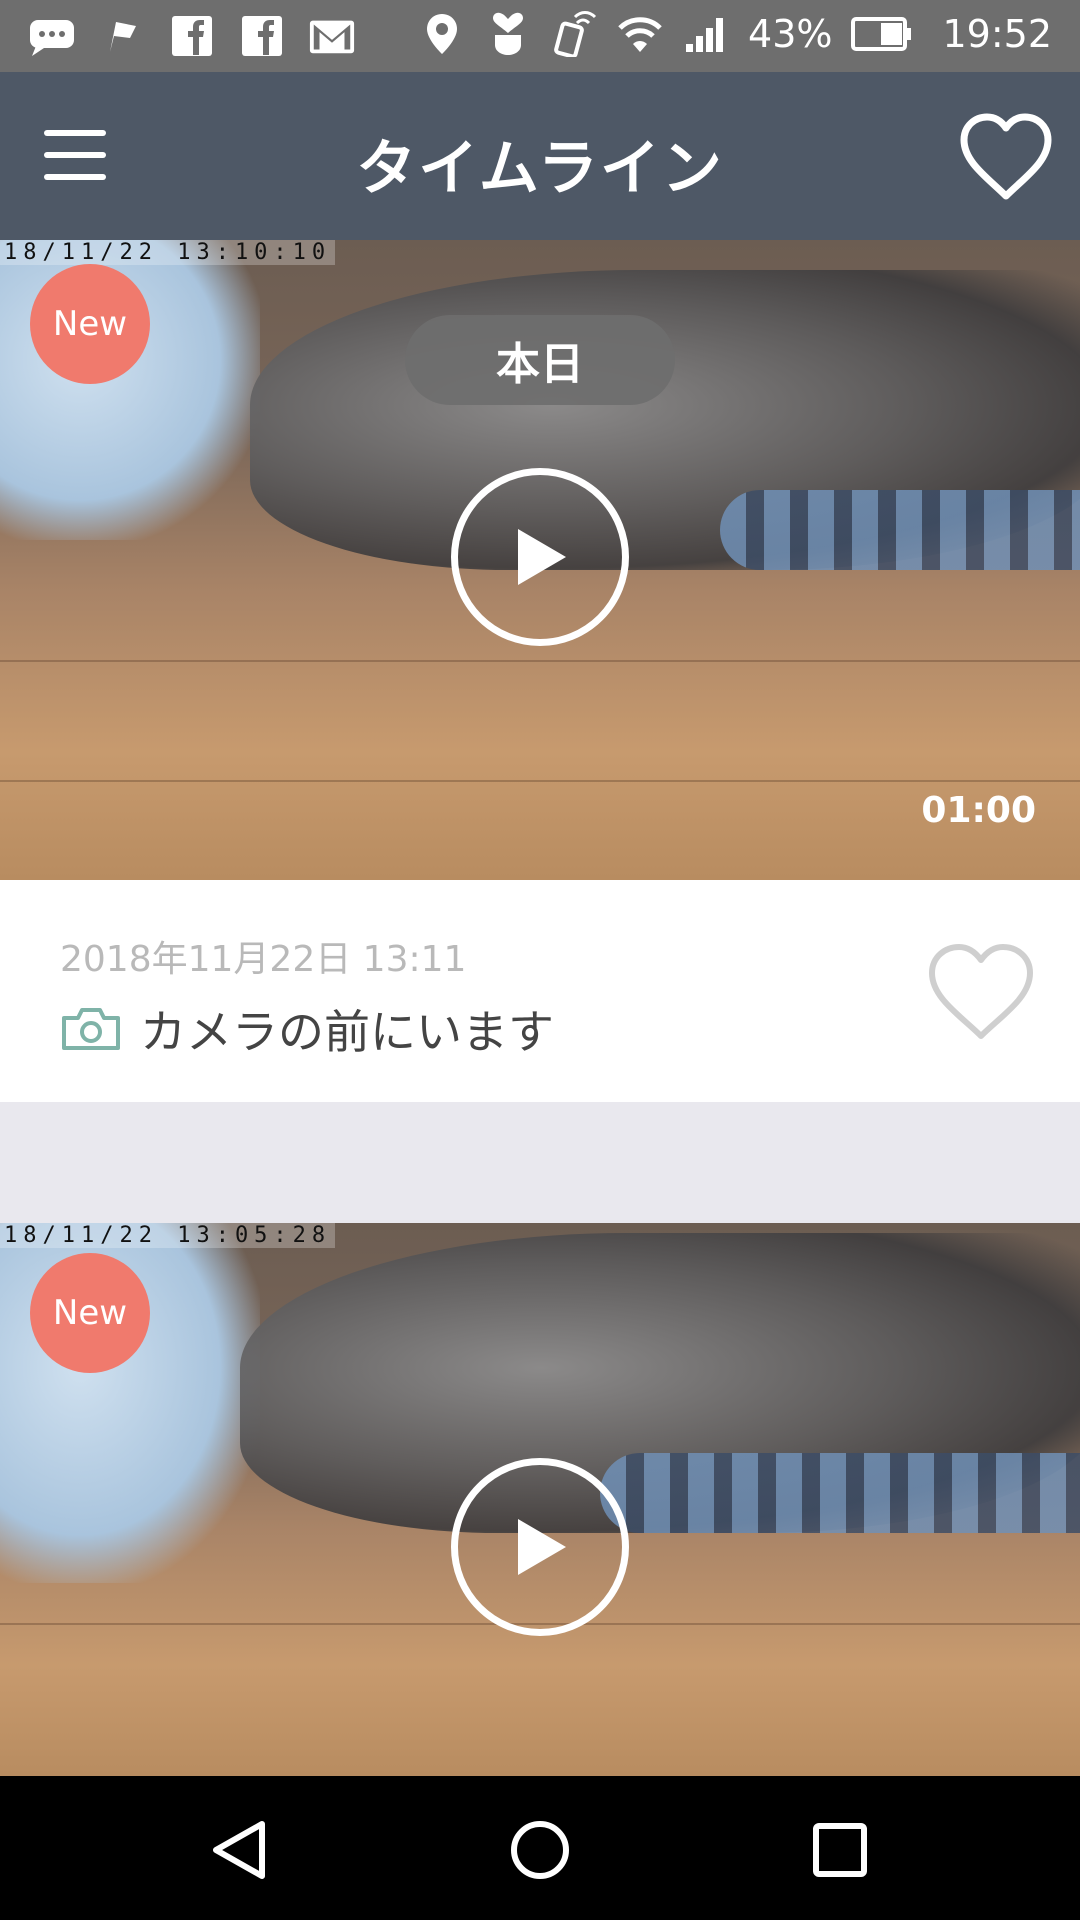 This screenshot has width=1080, height=1920. Describe the element at coordinates (540, 991) in the screenshot. I see `timeline-item-info: 2018年11月22日 13:11 カメラの前にいます` at that location.